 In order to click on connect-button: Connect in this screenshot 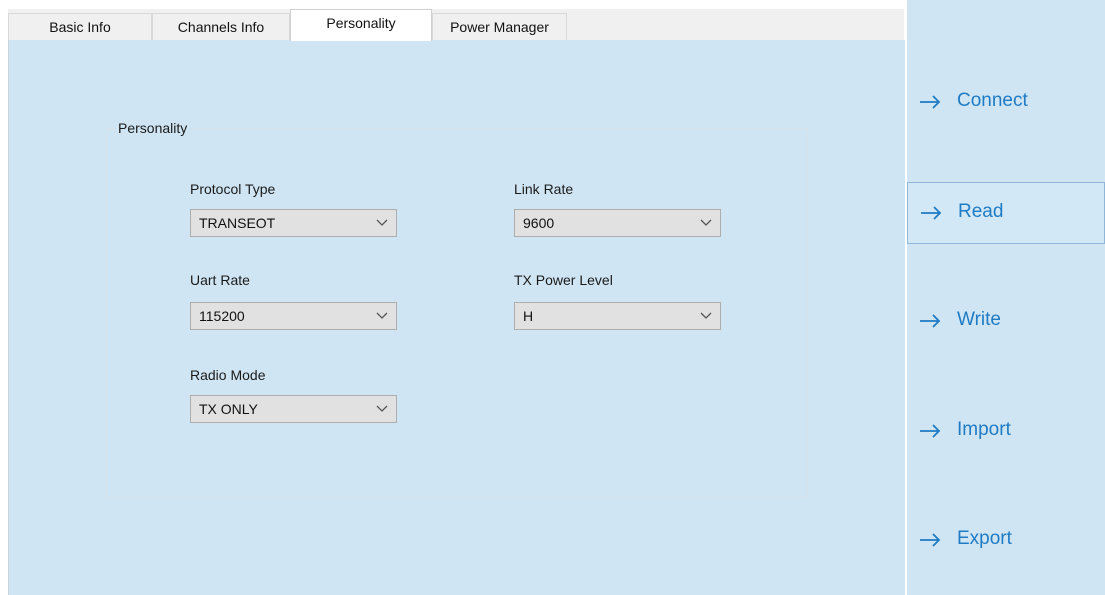, I will do `click(1006, 103)`.